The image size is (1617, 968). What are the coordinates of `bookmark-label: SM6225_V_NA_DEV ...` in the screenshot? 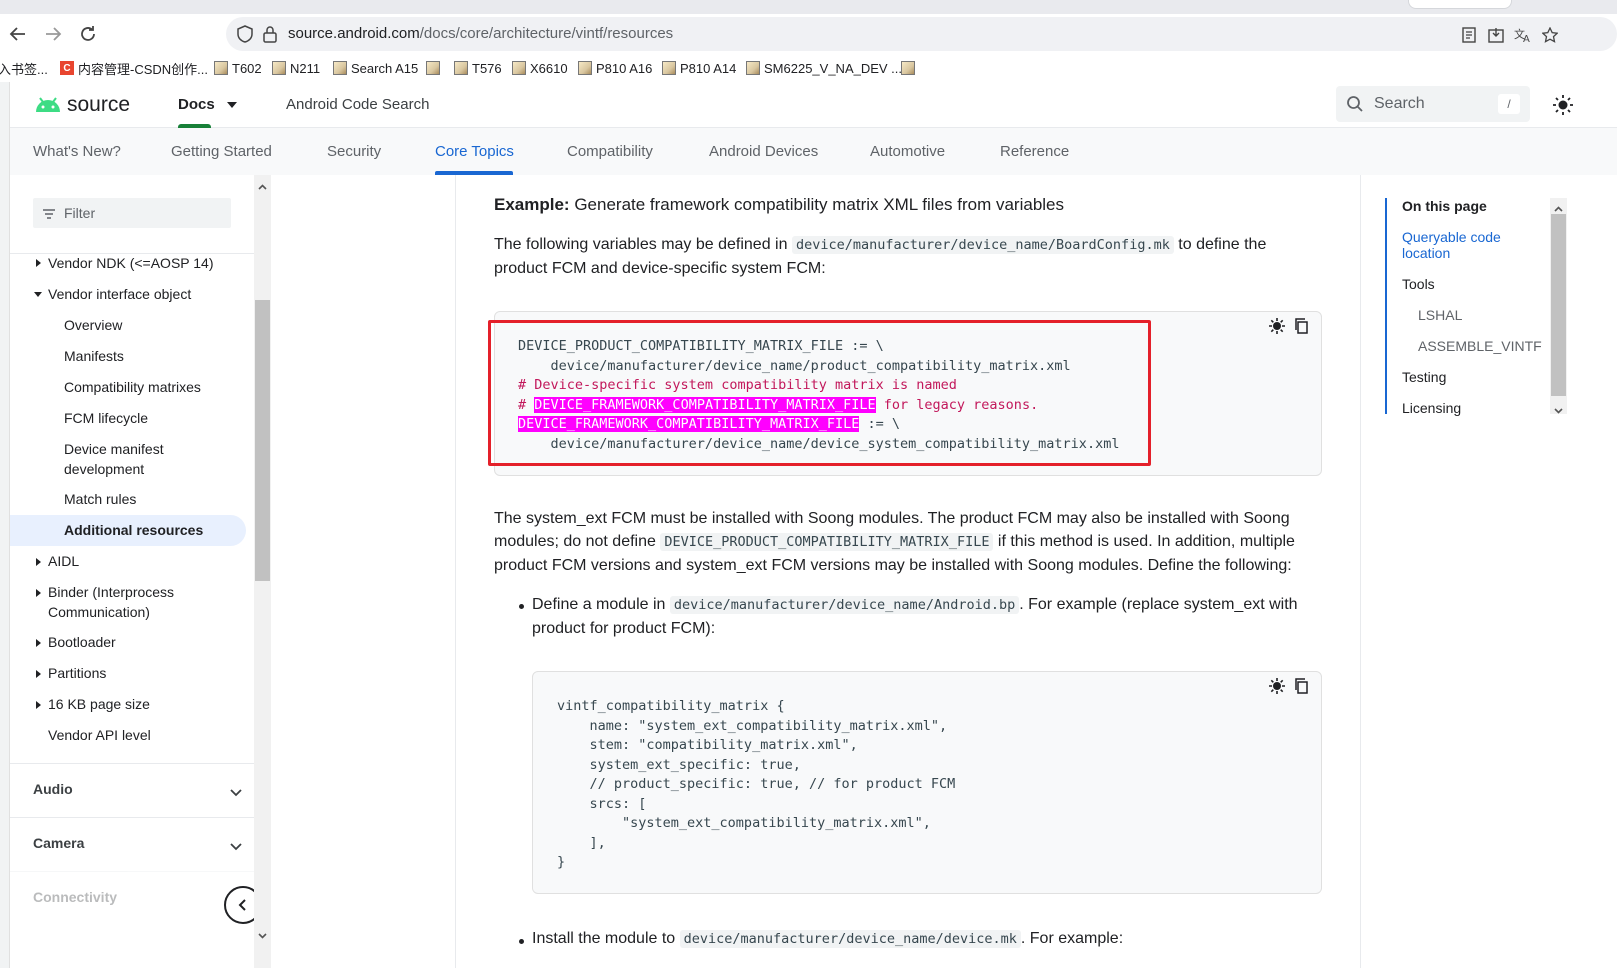 It's located at (833, 68).